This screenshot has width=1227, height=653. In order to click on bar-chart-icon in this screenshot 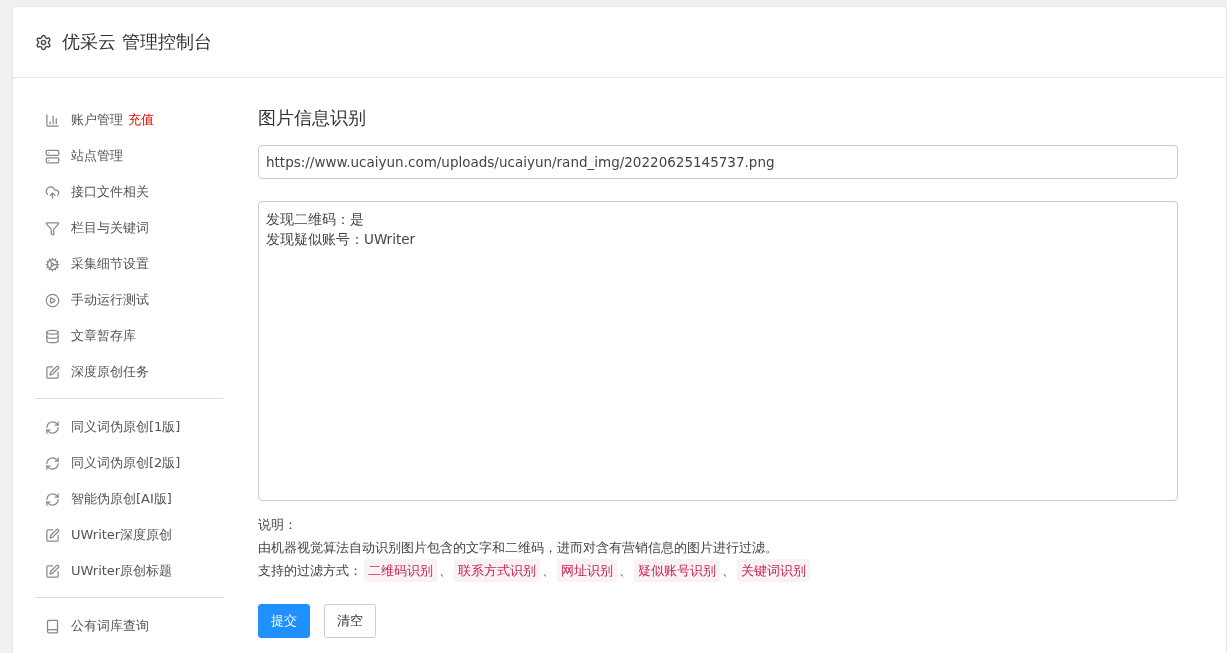, I will do `click(52, 120)`.